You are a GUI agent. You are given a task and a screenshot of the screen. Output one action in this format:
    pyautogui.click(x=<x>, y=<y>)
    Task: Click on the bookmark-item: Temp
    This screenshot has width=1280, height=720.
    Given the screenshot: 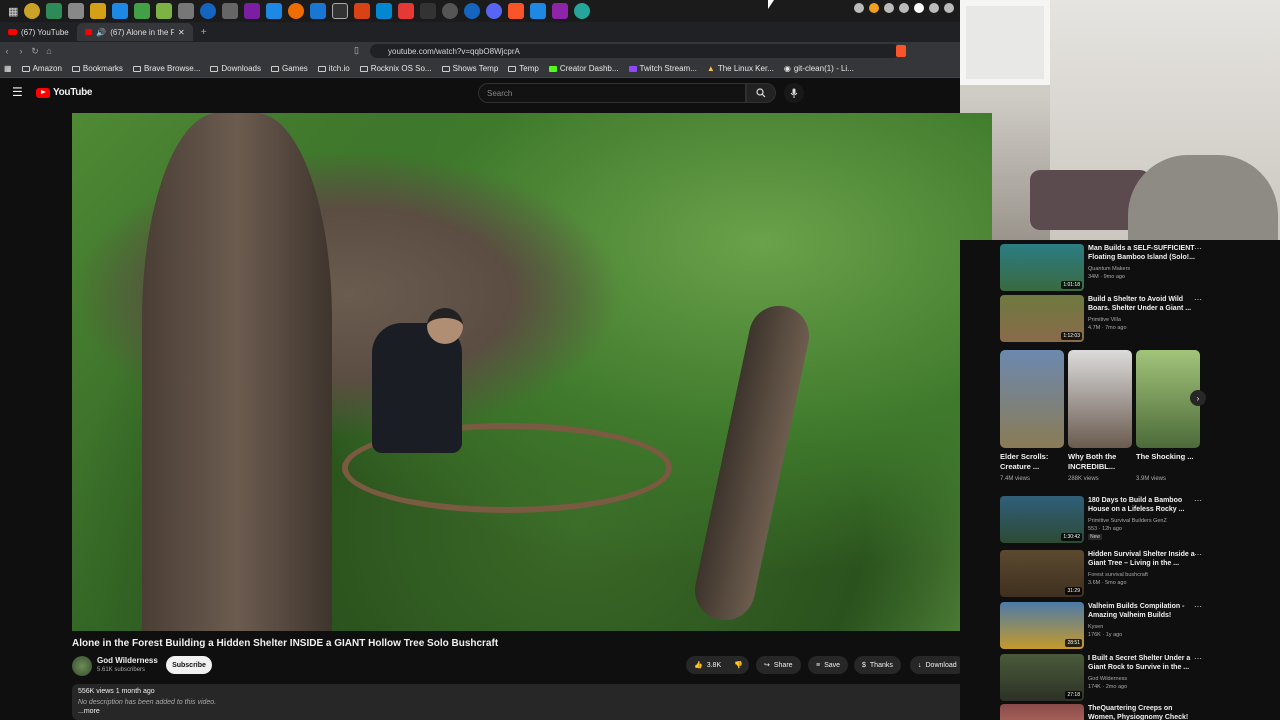 What is the action you would take?
    pyautogui.click(x=523, y=68)
    